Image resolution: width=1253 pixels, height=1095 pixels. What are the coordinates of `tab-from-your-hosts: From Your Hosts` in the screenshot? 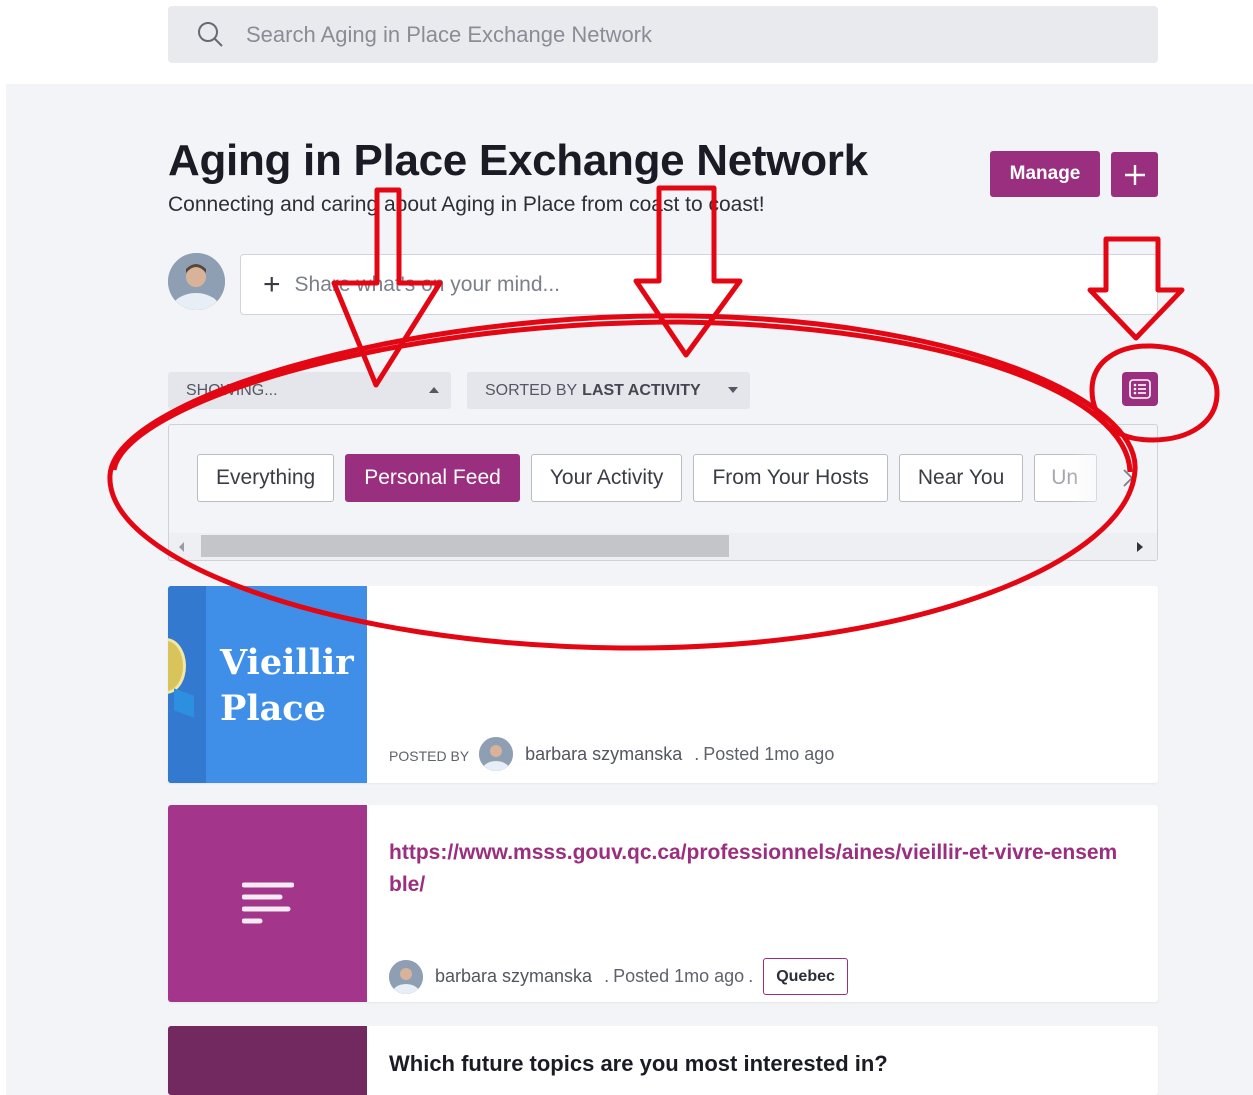 It's located at (790, 478).